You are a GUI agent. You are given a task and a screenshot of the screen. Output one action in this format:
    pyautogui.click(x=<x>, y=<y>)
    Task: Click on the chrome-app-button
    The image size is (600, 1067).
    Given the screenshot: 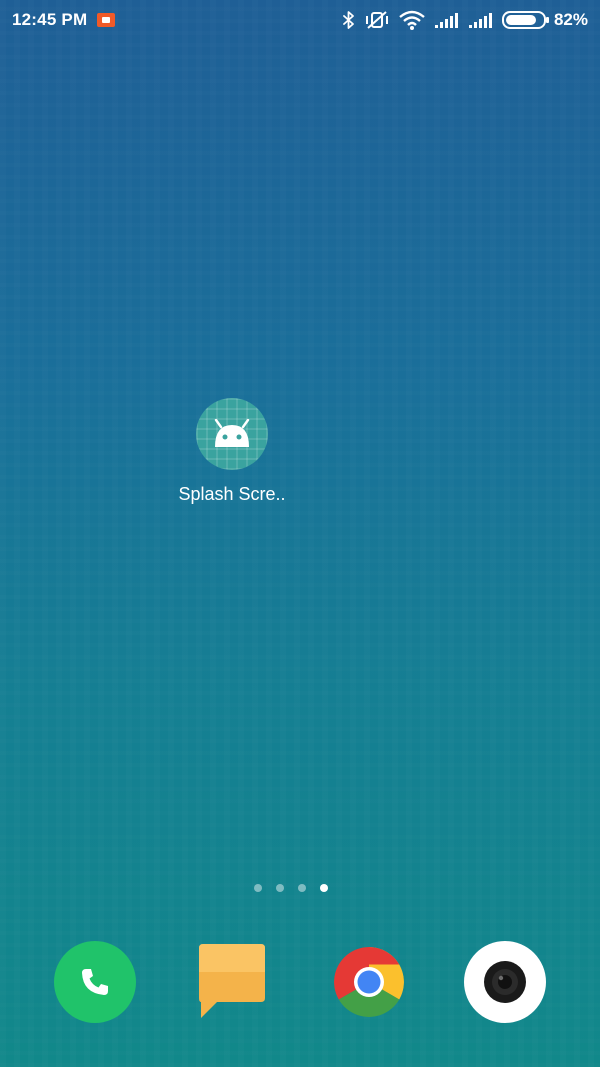 What is the action you would take?
    pyautogui.click(x=369, y=982)
    